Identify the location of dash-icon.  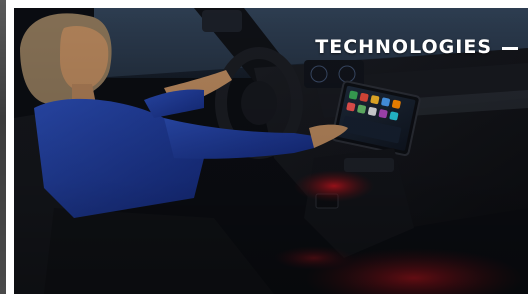
(510, 48).